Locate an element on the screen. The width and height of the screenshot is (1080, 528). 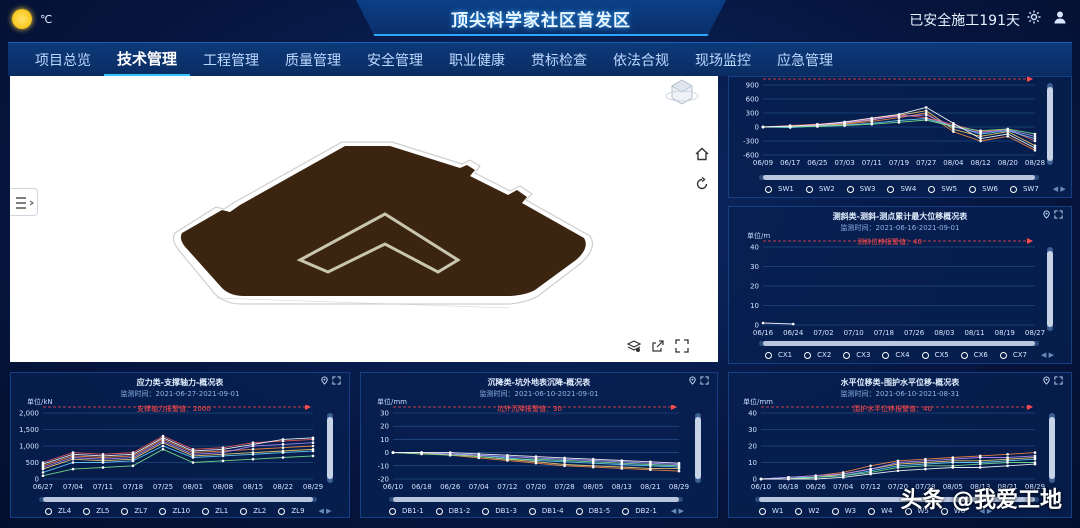
legend-item: SW3 is located at coordinates (860, 189).